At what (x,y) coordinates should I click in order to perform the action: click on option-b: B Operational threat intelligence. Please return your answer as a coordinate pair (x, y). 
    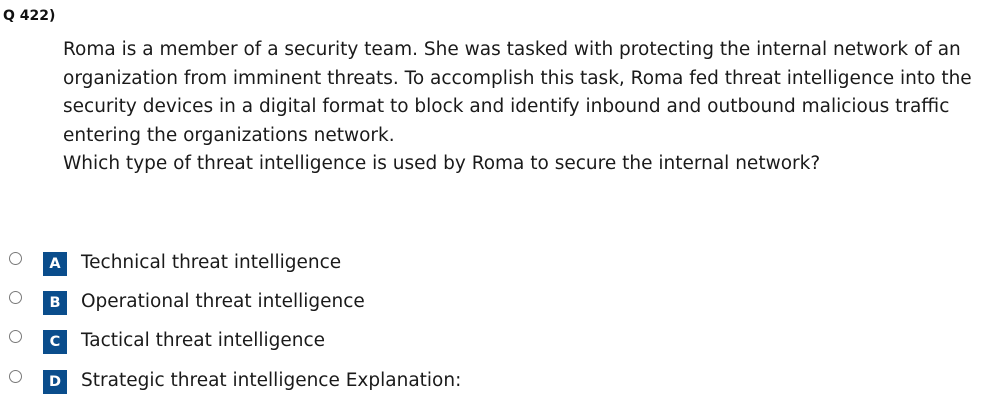
    Looking at the image, I should click on (300, 302).